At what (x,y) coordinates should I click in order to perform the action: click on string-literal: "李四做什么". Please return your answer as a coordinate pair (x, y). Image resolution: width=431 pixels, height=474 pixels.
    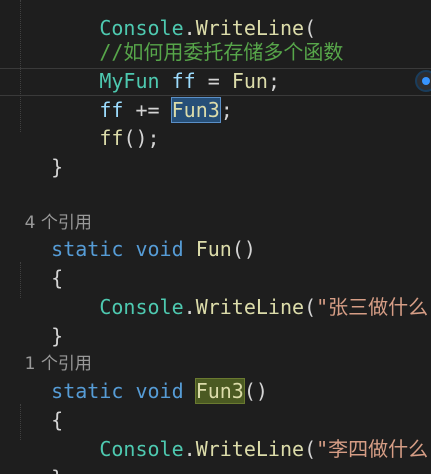
    Looking at the image, I should click on (373, 449).